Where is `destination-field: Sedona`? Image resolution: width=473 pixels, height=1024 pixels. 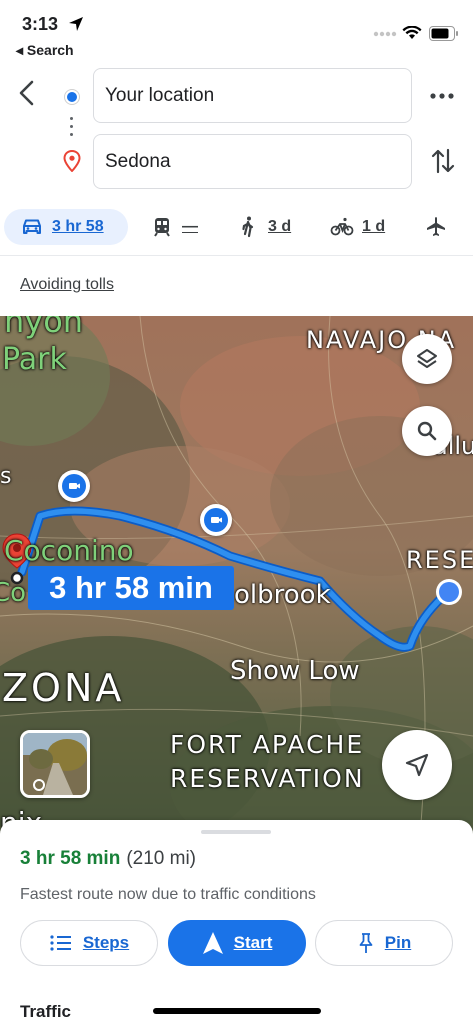 destination-field: Sedona is located at coordinates (252, 161).